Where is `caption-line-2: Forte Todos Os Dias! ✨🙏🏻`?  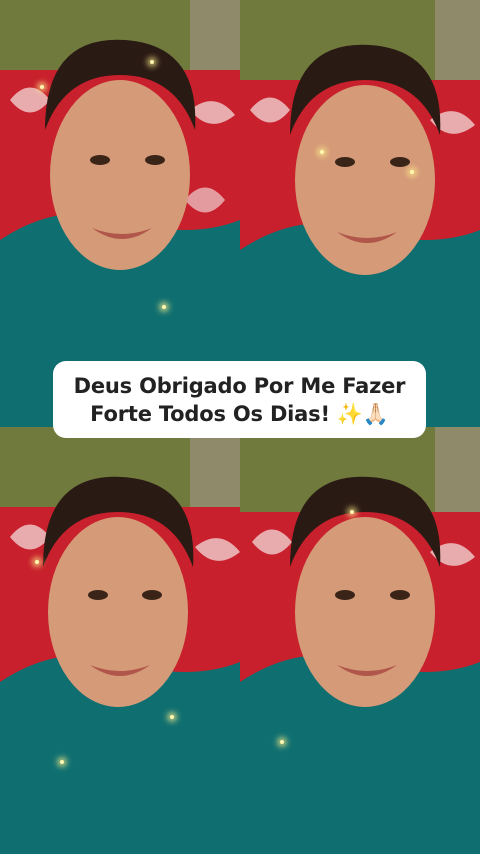 caption-line-2: Forte Todos Os Dias! ✨🙏🏻 is located at coordinates (239, 413).